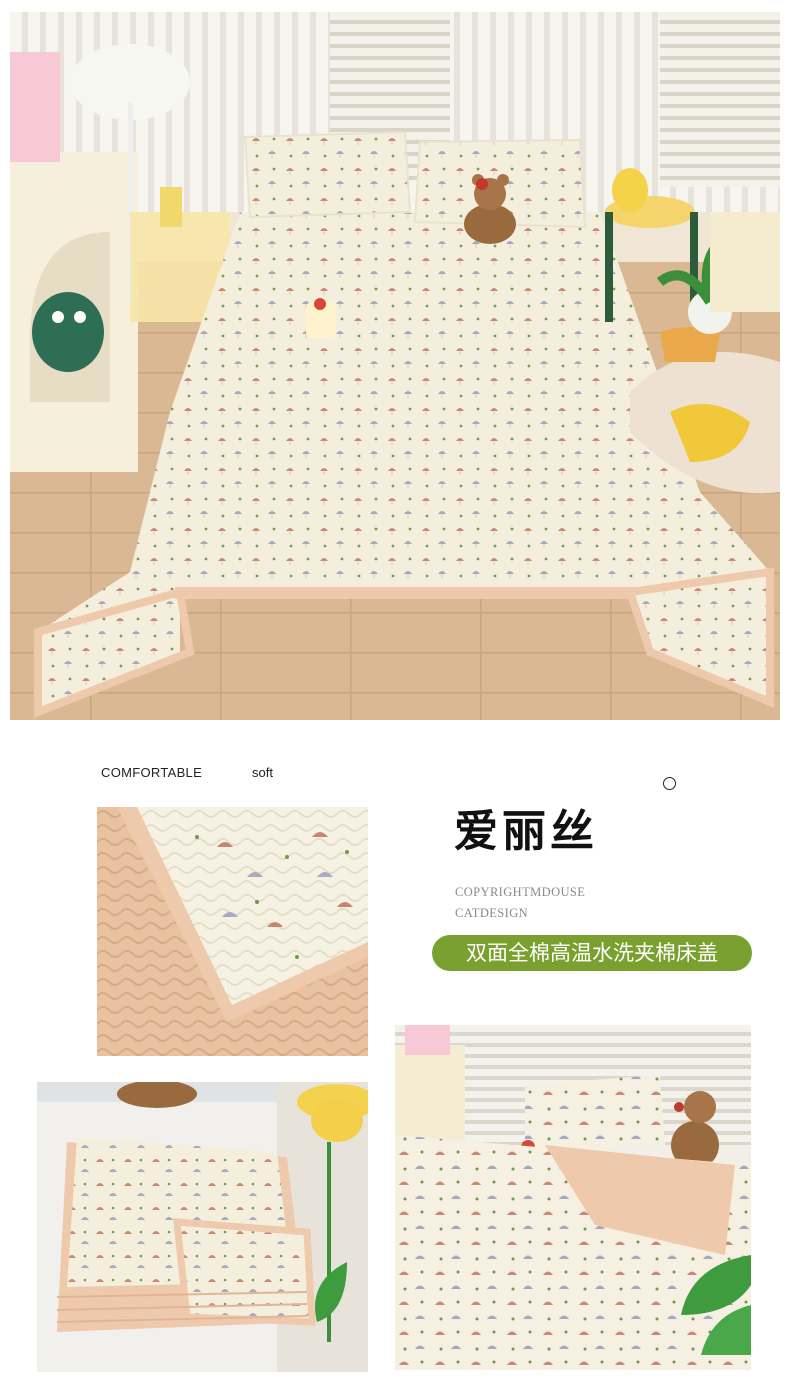 The width and height of the screenshot is (790, 1400). Describe the element at coordinates (669, 783) in the screenshot. I see `circle-decoration-icon` at that location.